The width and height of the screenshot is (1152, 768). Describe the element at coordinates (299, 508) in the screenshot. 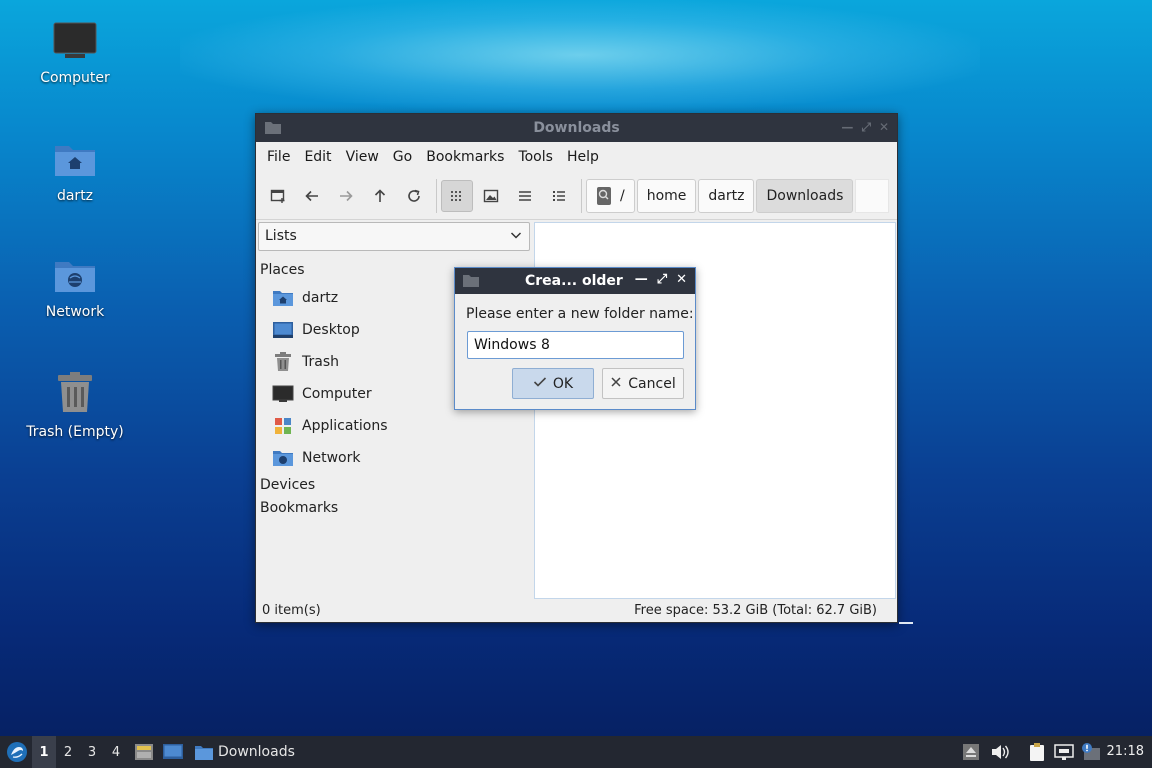

I see `section-bookmarks: Bookmarks` at that location.